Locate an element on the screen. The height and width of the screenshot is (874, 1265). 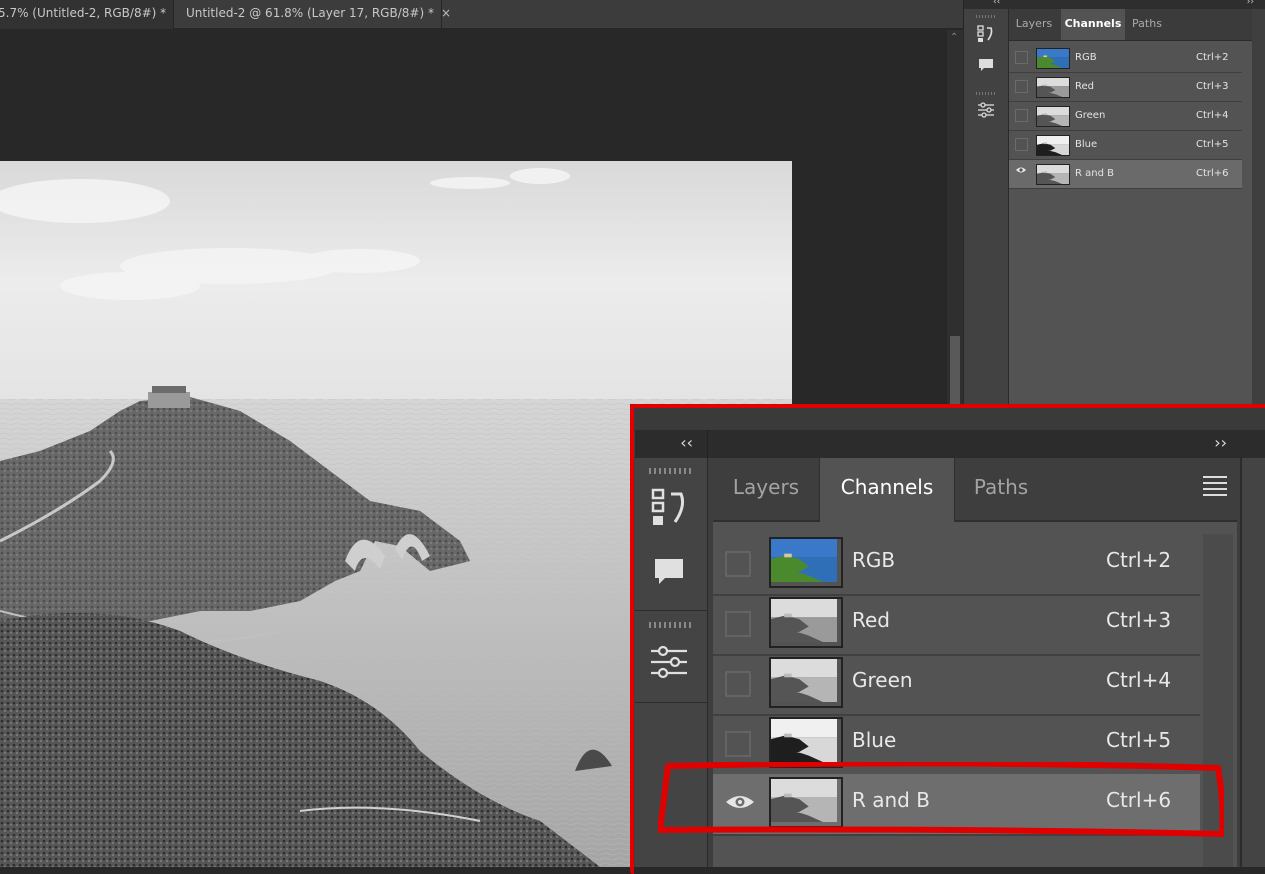
zoomed-toolstrip is located at coordinates (671, 662).